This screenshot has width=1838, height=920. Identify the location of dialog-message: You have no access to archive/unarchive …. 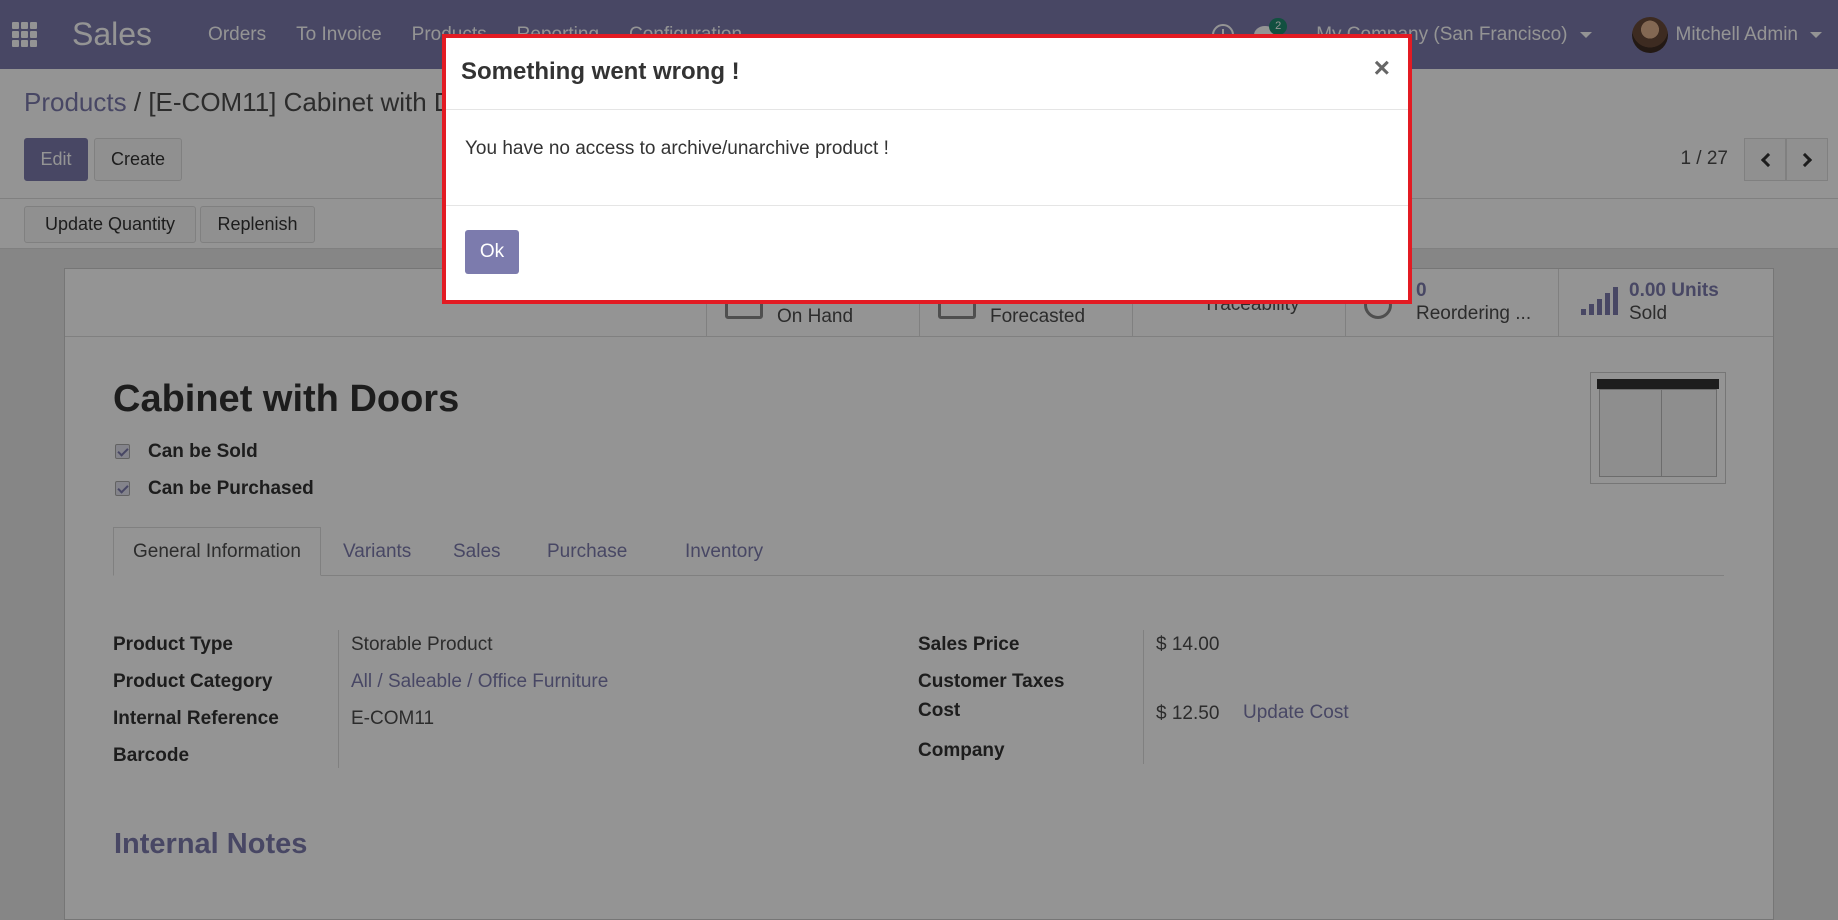
(677, 148).